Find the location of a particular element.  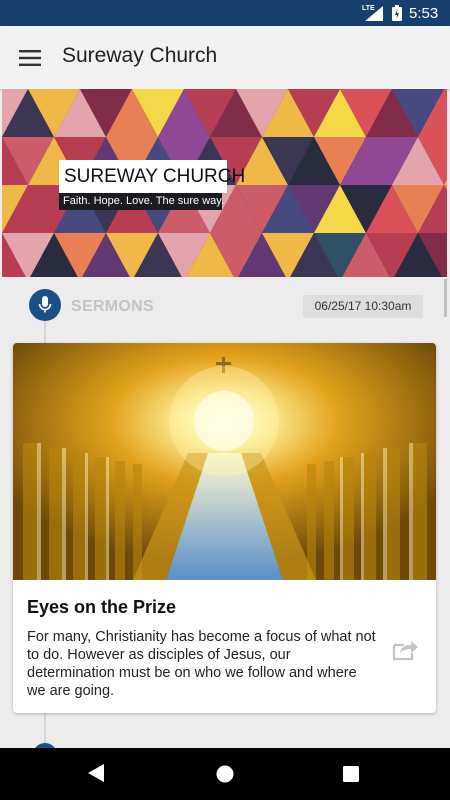

home-icon is located at coordinates (225, 774).